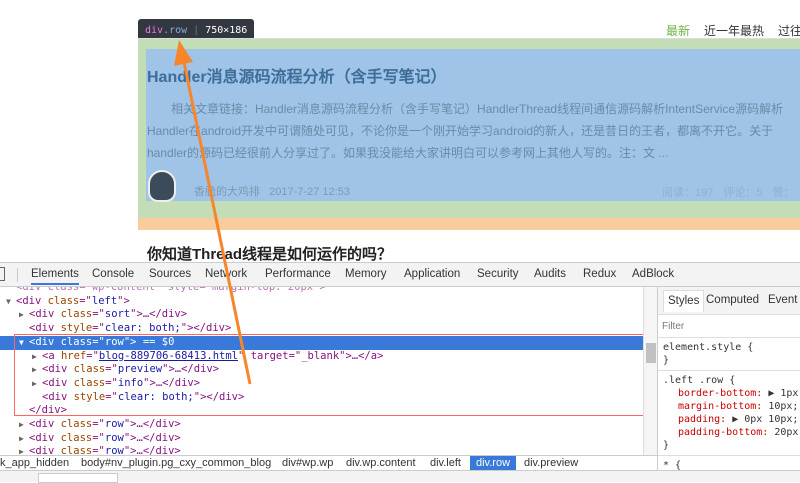 The height and width of the screenshot is (483, 800). What do you see at coordinates (599, 274) in the screenshot?
I see `tab-redux: Redux` at bounding box center [599, 274].